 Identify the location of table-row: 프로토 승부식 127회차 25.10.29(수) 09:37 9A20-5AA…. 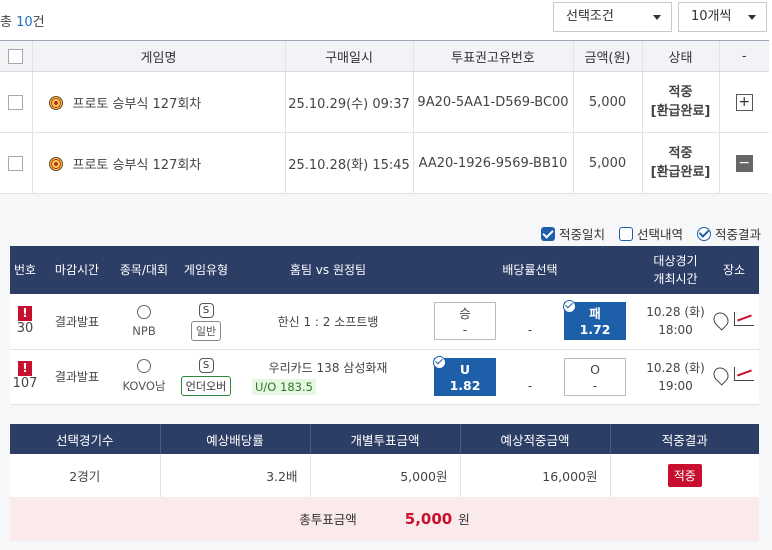
(384, 102).